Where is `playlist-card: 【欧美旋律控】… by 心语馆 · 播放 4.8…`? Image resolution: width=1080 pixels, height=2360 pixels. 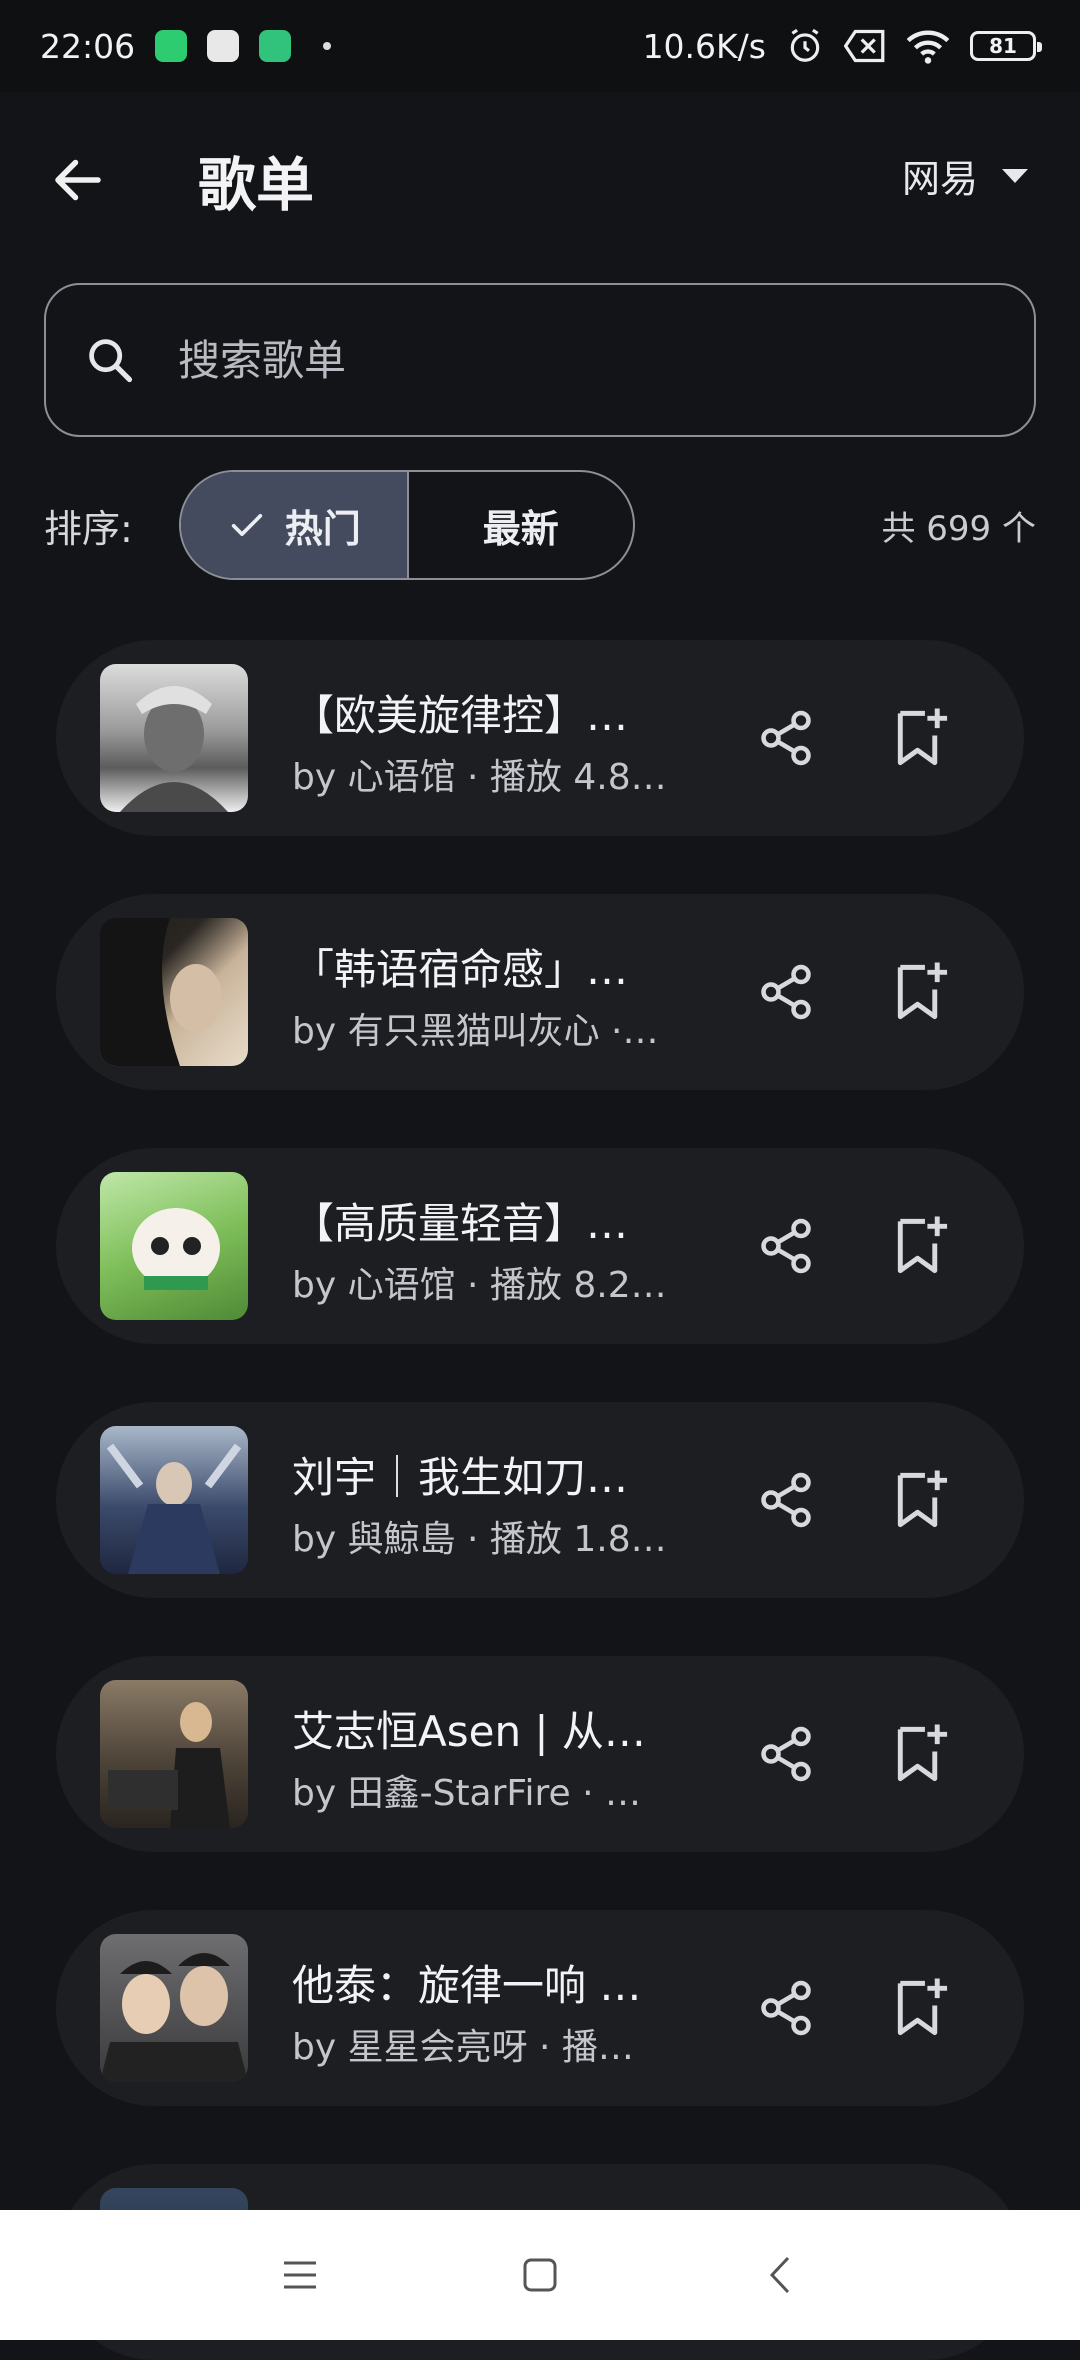 playlist-card: 【欧美旋律控】… by 心语馆 · 播放 4.8… is located at coordinates (540, 738).